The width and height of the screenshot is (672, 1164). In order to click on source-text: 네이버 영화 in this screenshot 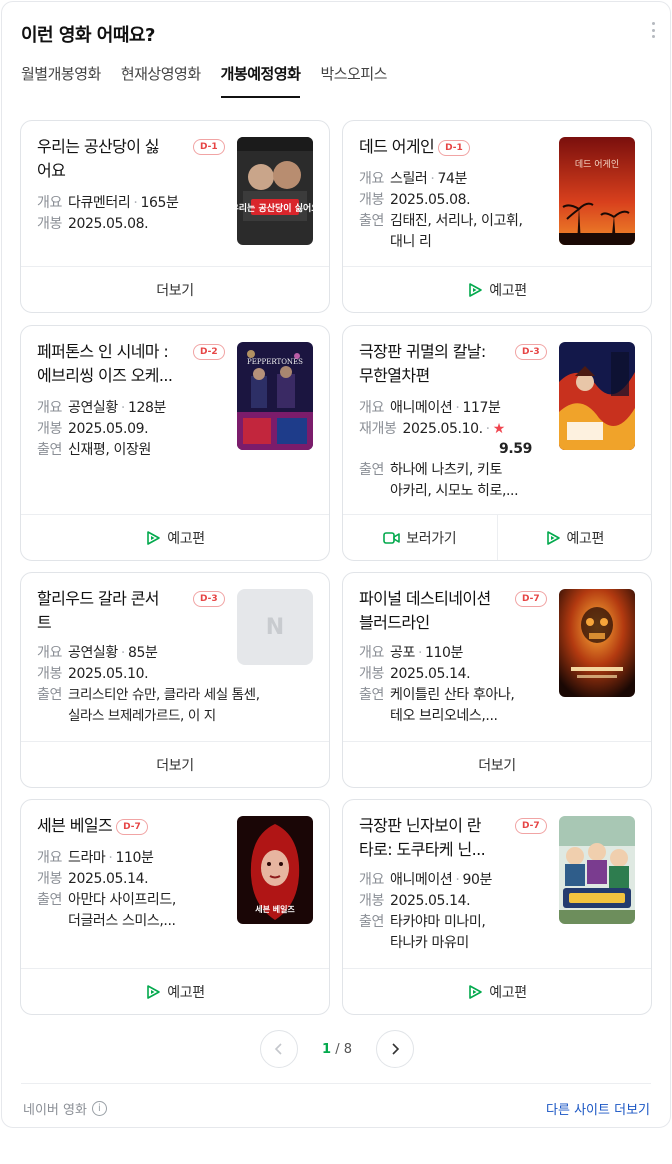, I will do `click(55, 1110)`.